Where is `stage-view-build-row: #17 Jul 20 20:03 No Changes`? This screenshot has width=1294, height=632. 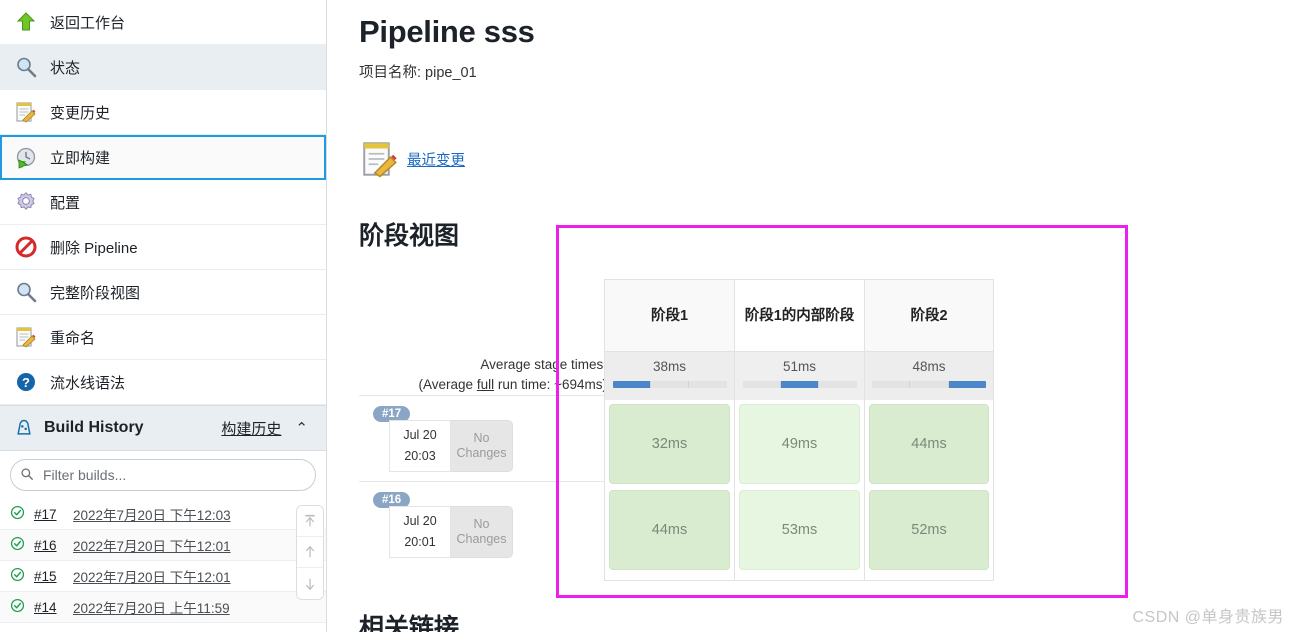 stage-view-build-row: #17 Jul 20 20:03 No Changes is located at coordinates (481, 438).